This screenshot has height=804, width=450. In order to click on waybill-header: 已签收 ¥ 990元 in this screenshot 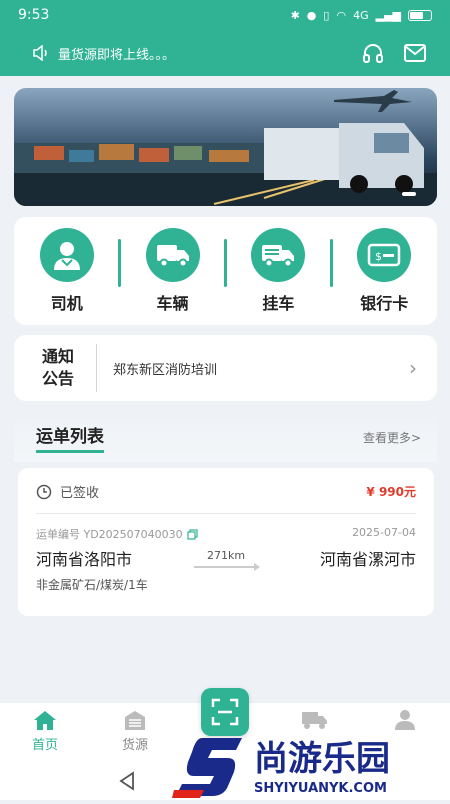, I will do `click(226, 498)`.